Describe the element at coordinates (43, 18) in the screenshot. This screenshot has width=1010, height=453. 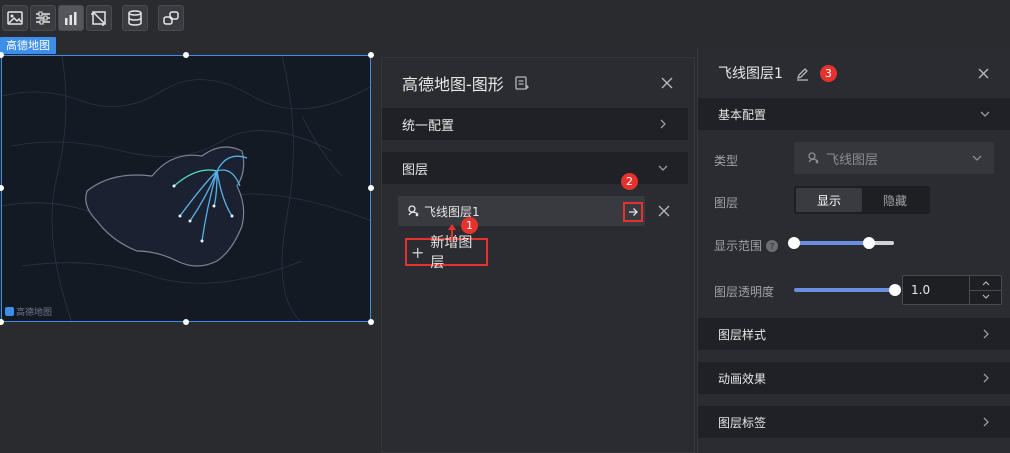
I see `sliders-icon` at that location.